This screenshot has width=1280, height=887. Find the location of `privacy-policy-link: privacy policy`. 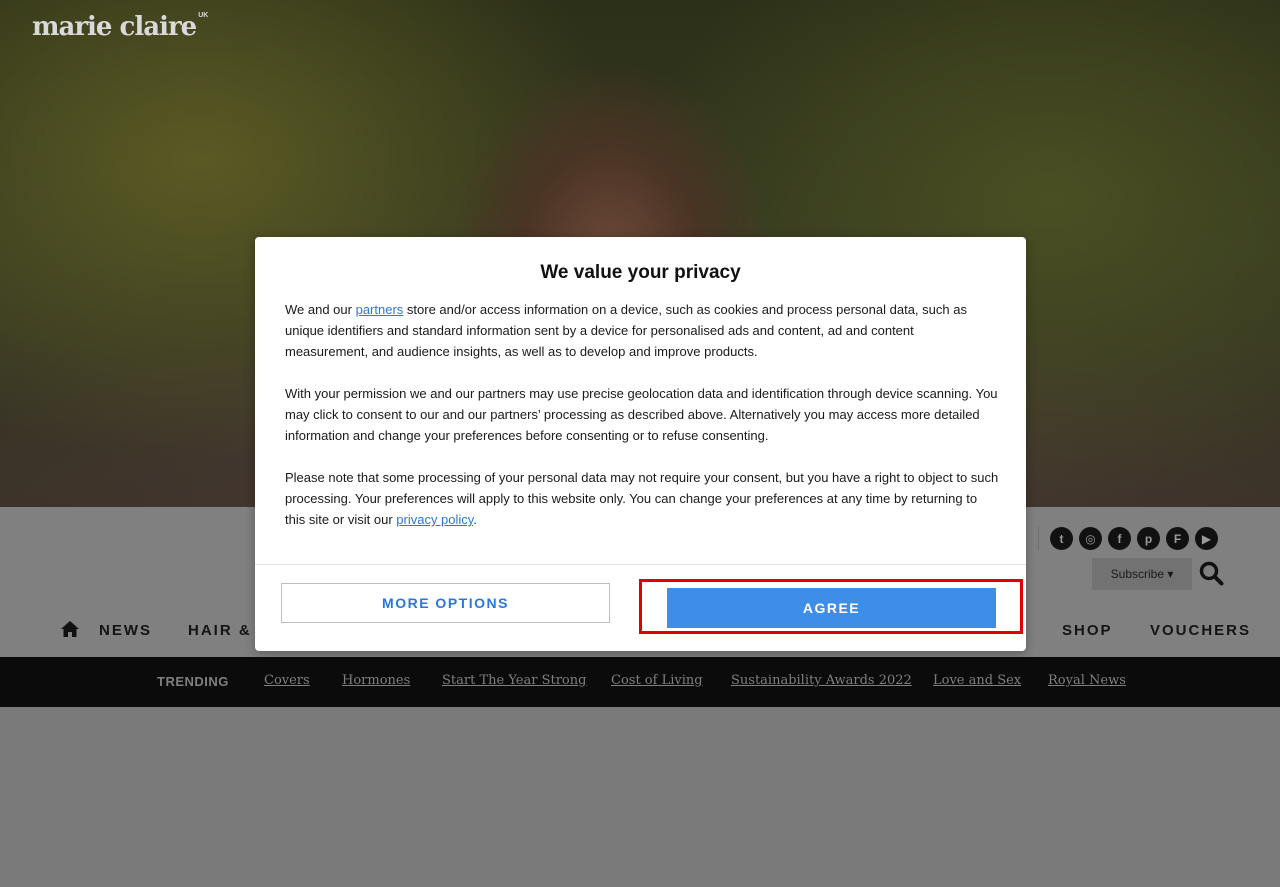

privacy-policy-link: privacy policy is located at coordinates (434, 519).